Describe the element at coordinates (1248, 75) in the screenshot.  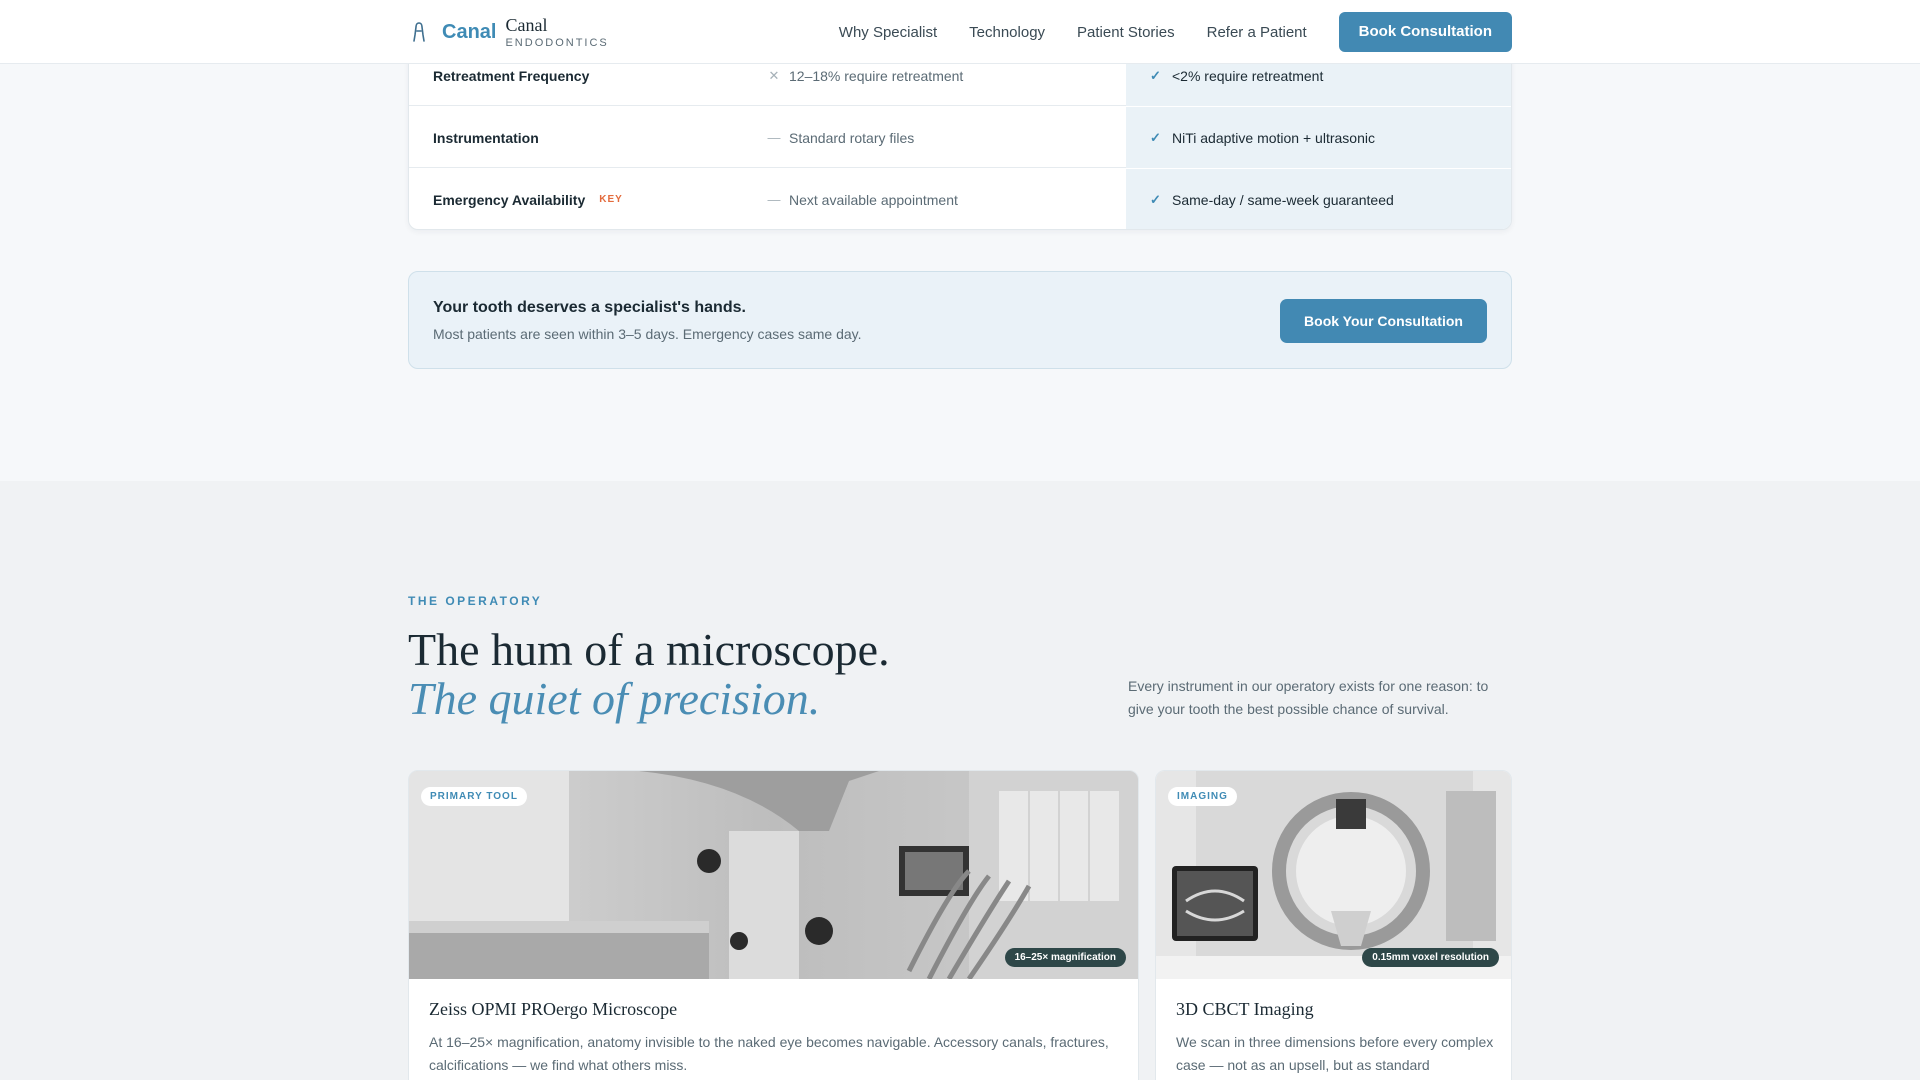
I see `specialist-value: <2% require retreatment` at that location.